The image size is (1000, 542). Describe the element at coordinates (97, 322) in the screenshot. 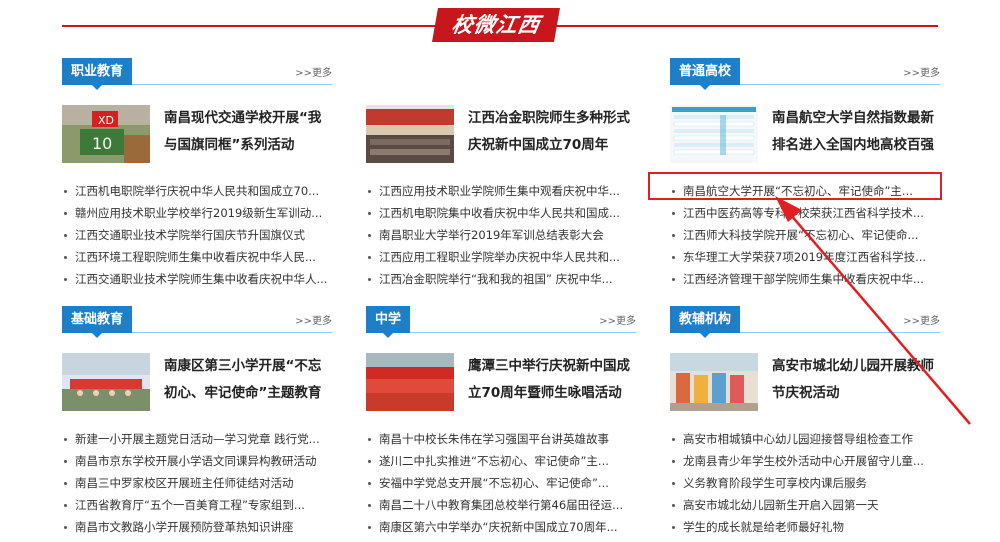

I see `section-tag: 基础教育` at that location.